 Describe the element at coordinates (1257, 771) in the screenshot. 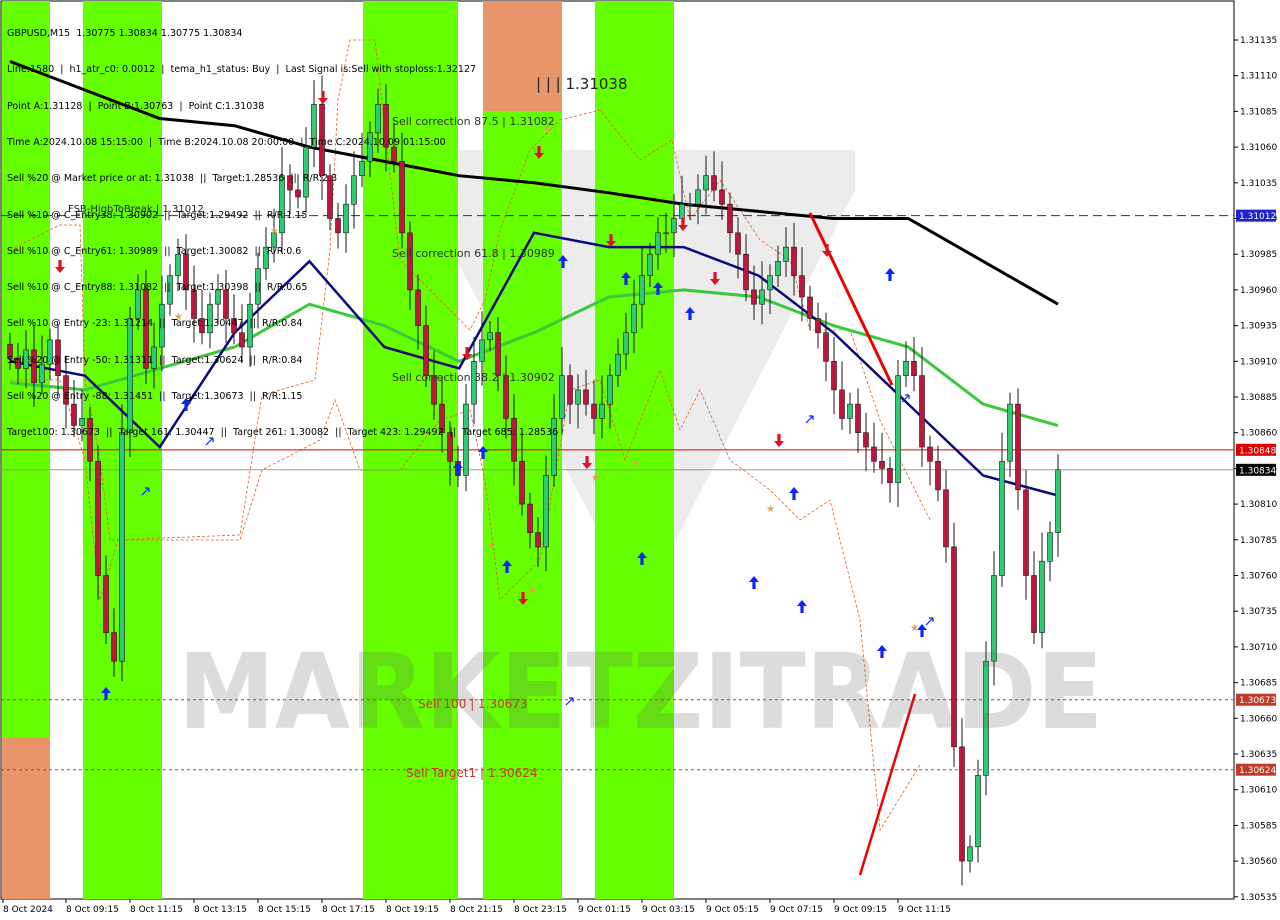

I see `price-tag-label: 1.30624` at that location.